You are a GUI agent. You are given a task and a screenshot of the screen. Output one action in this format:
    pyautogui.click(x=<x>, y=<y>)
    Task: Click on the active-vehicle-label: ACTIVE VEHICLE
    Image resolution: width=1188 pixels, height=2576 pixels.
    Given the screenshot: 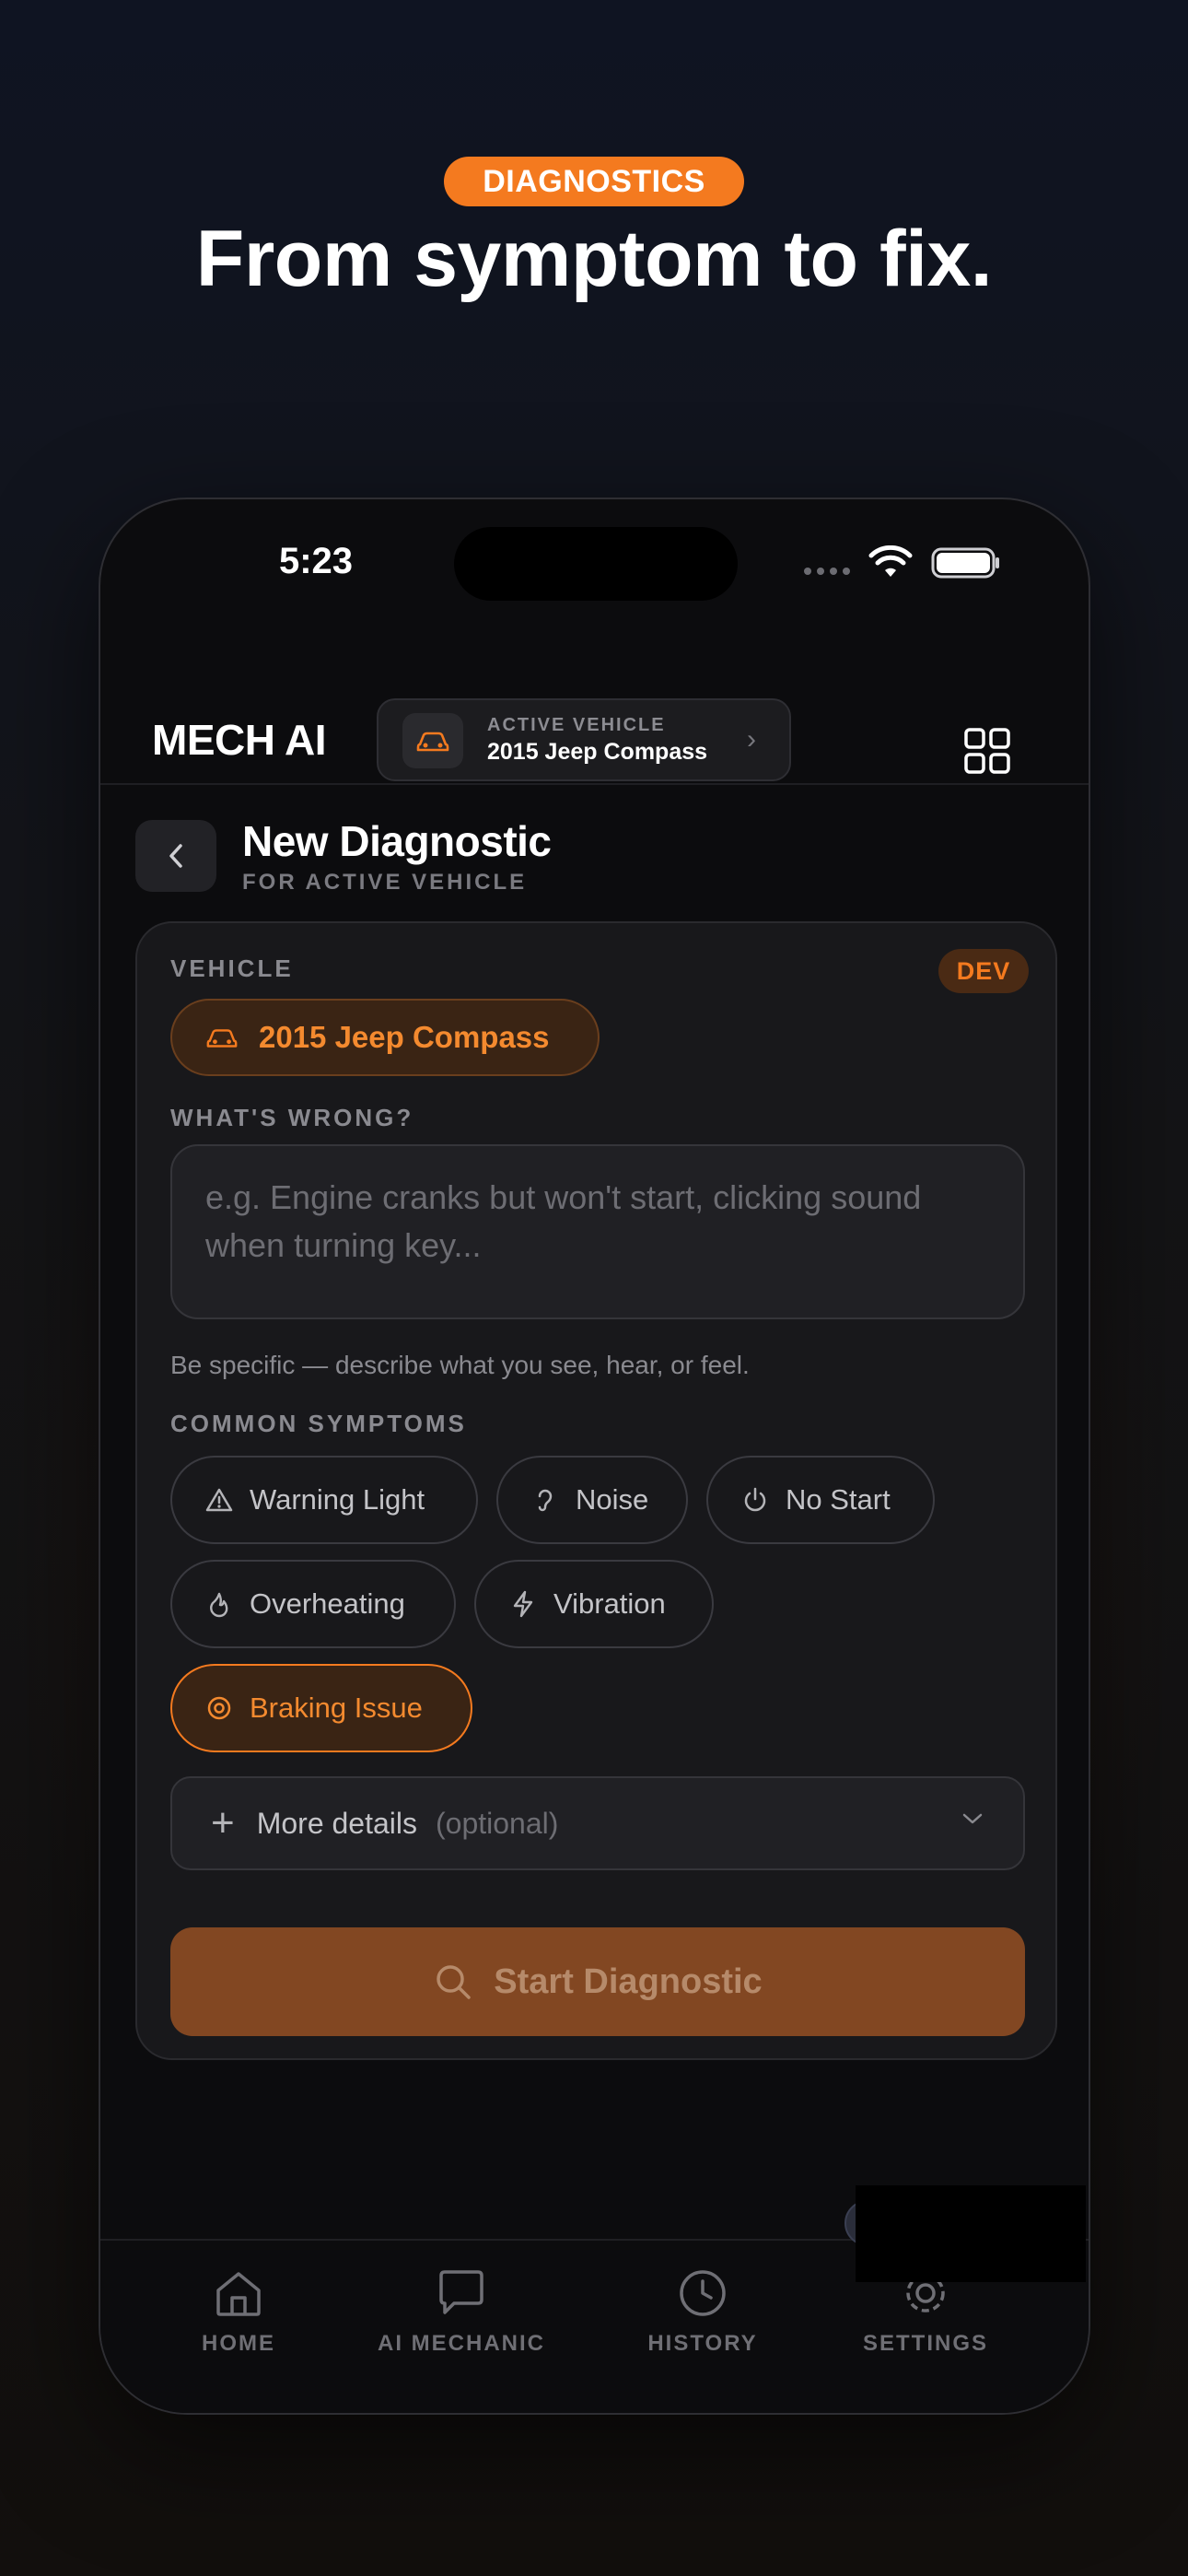 What is the action you would take?
    pyautogui.click(x=576, y=725)
    